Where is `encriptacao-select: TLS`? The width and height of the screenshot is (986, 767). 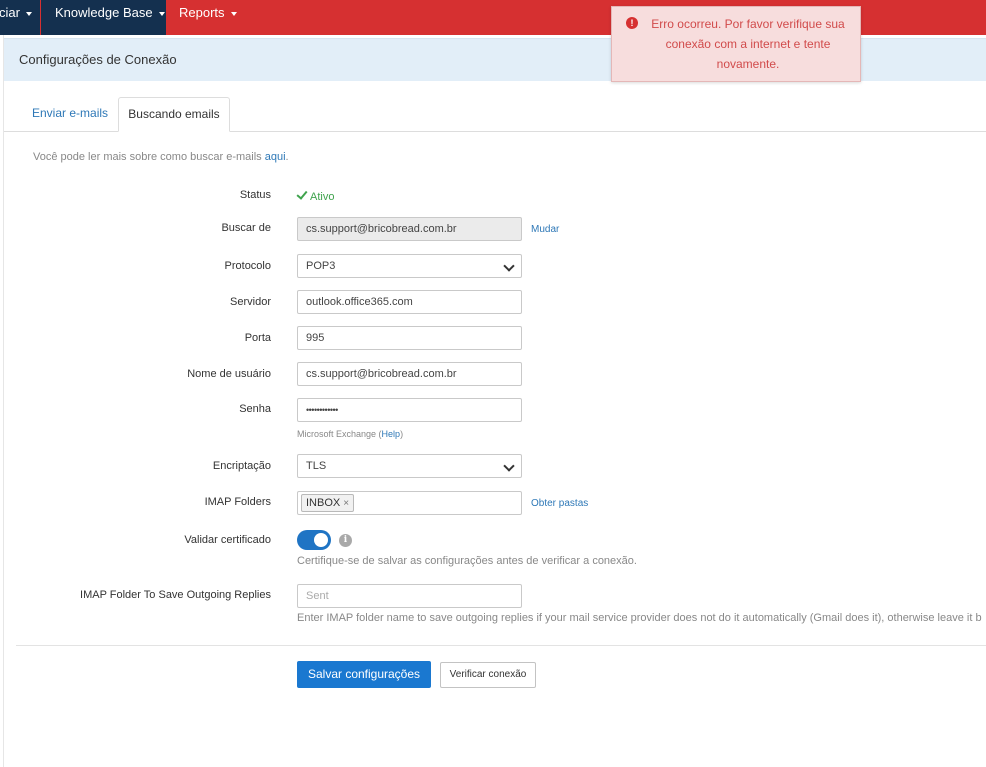 encriptacao-select: TLS is located at coordinates (409, 466).